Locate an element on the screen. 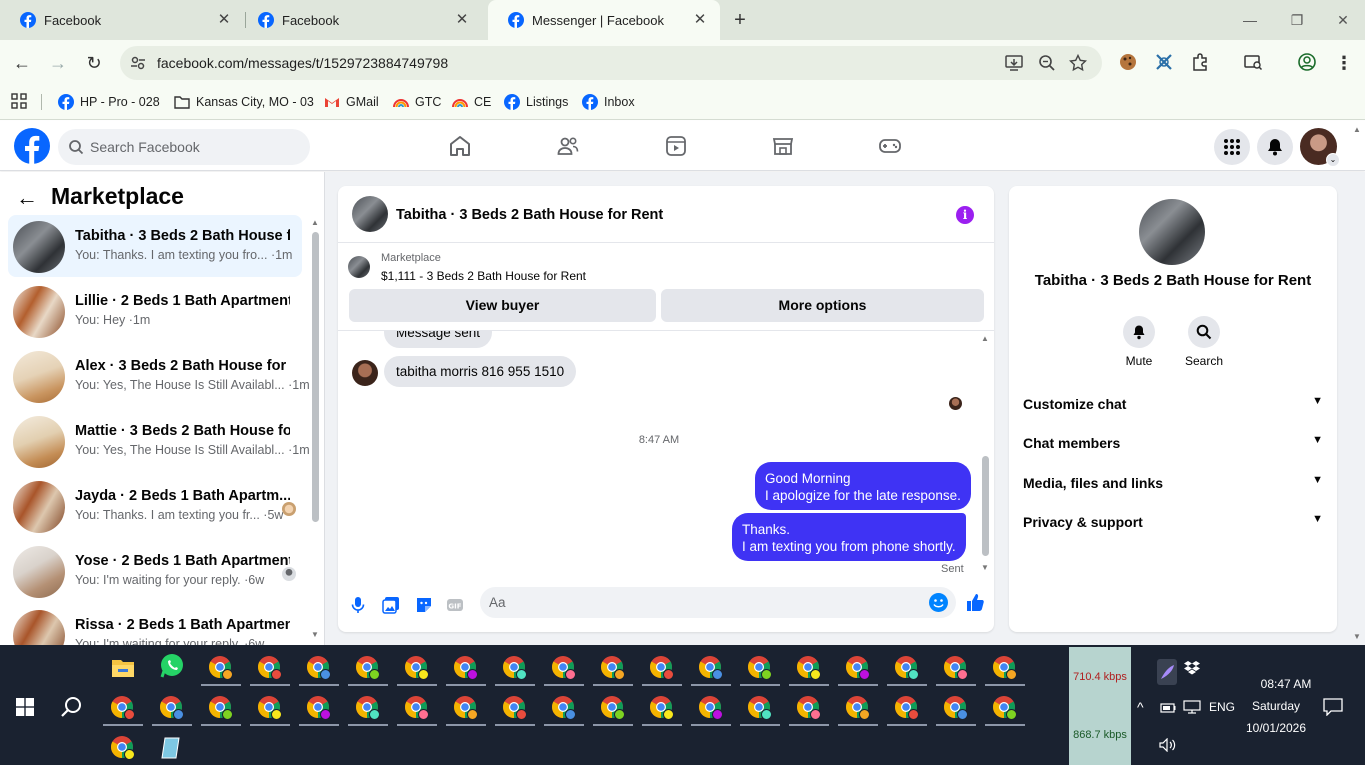  sidebar-scrollbar is located at coordinates (315, 377).